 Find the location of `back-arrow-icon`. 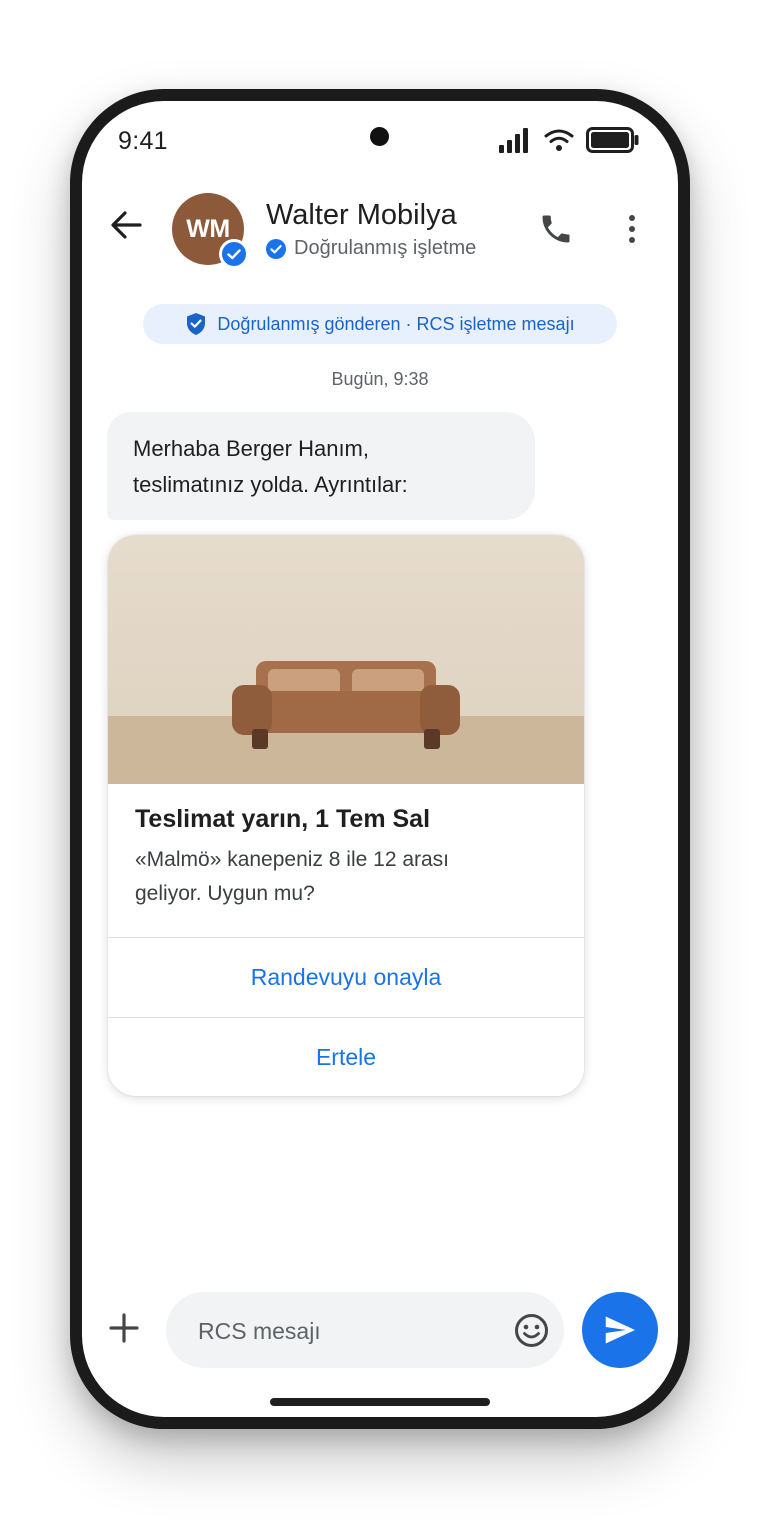

back-arrow-icon is located at coordinates (126, 225).